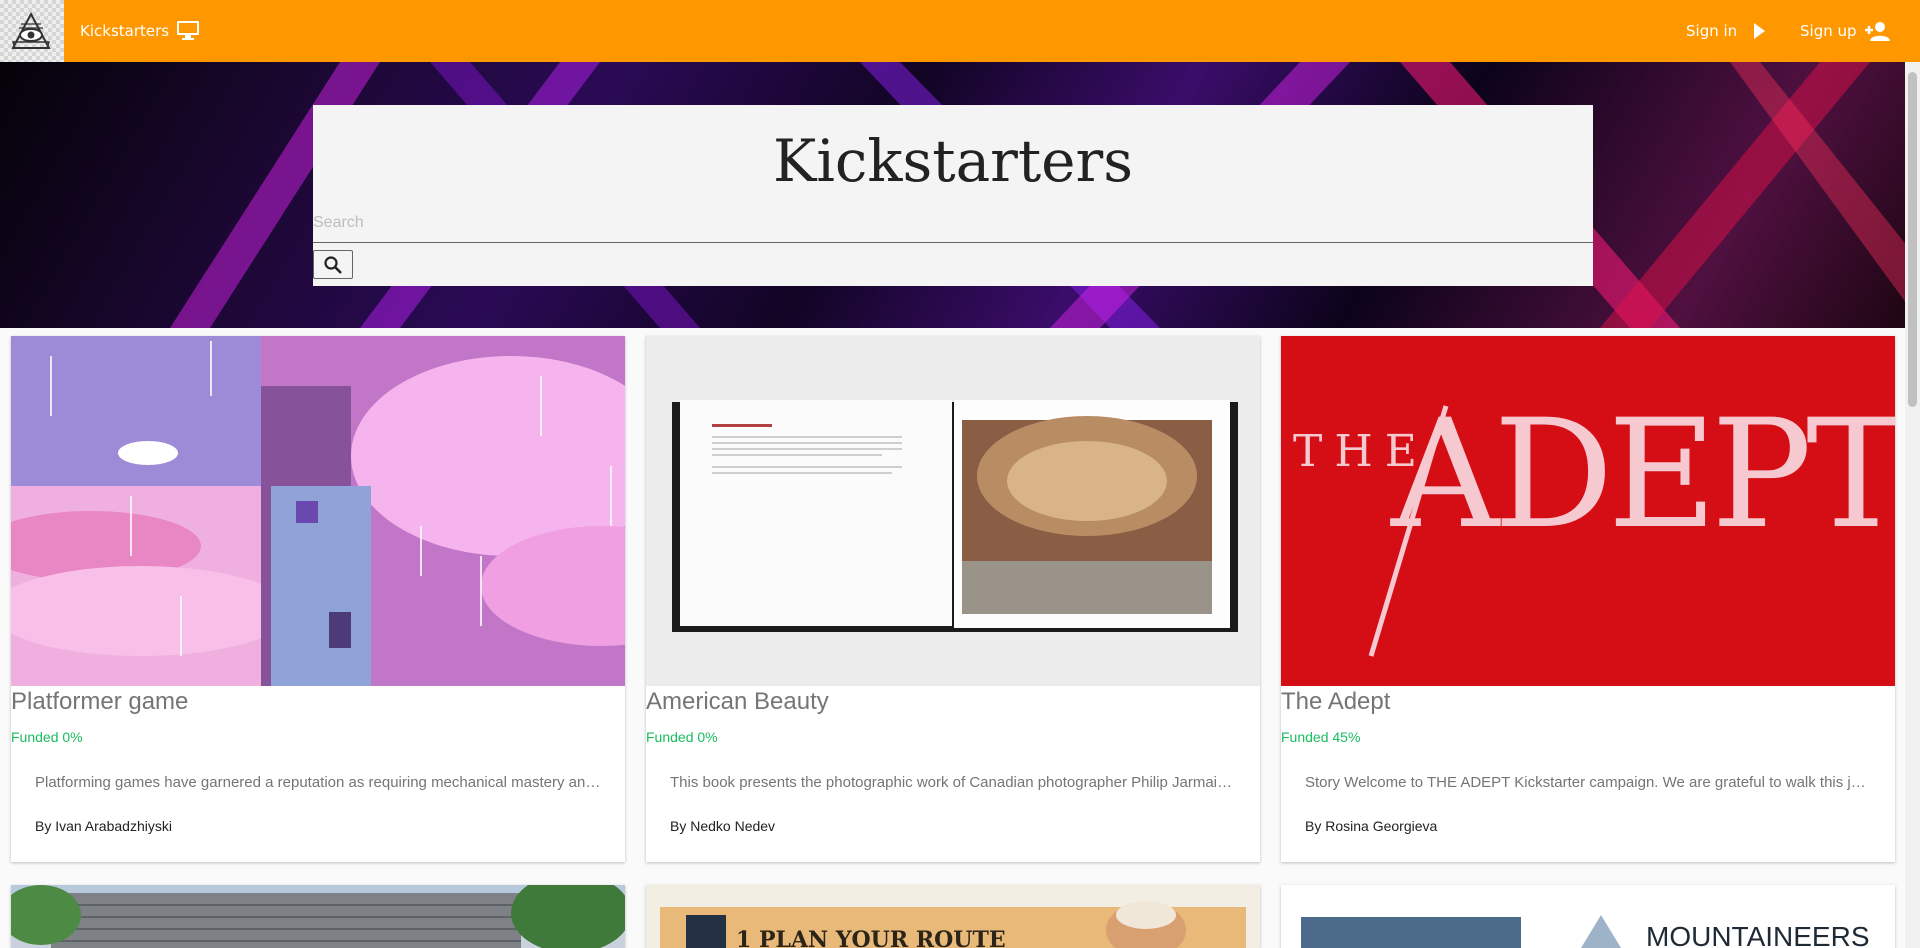 This screenshot has width=1920, height=948. I want to click on sign-up-link: Sign up, so click(1828, 31).